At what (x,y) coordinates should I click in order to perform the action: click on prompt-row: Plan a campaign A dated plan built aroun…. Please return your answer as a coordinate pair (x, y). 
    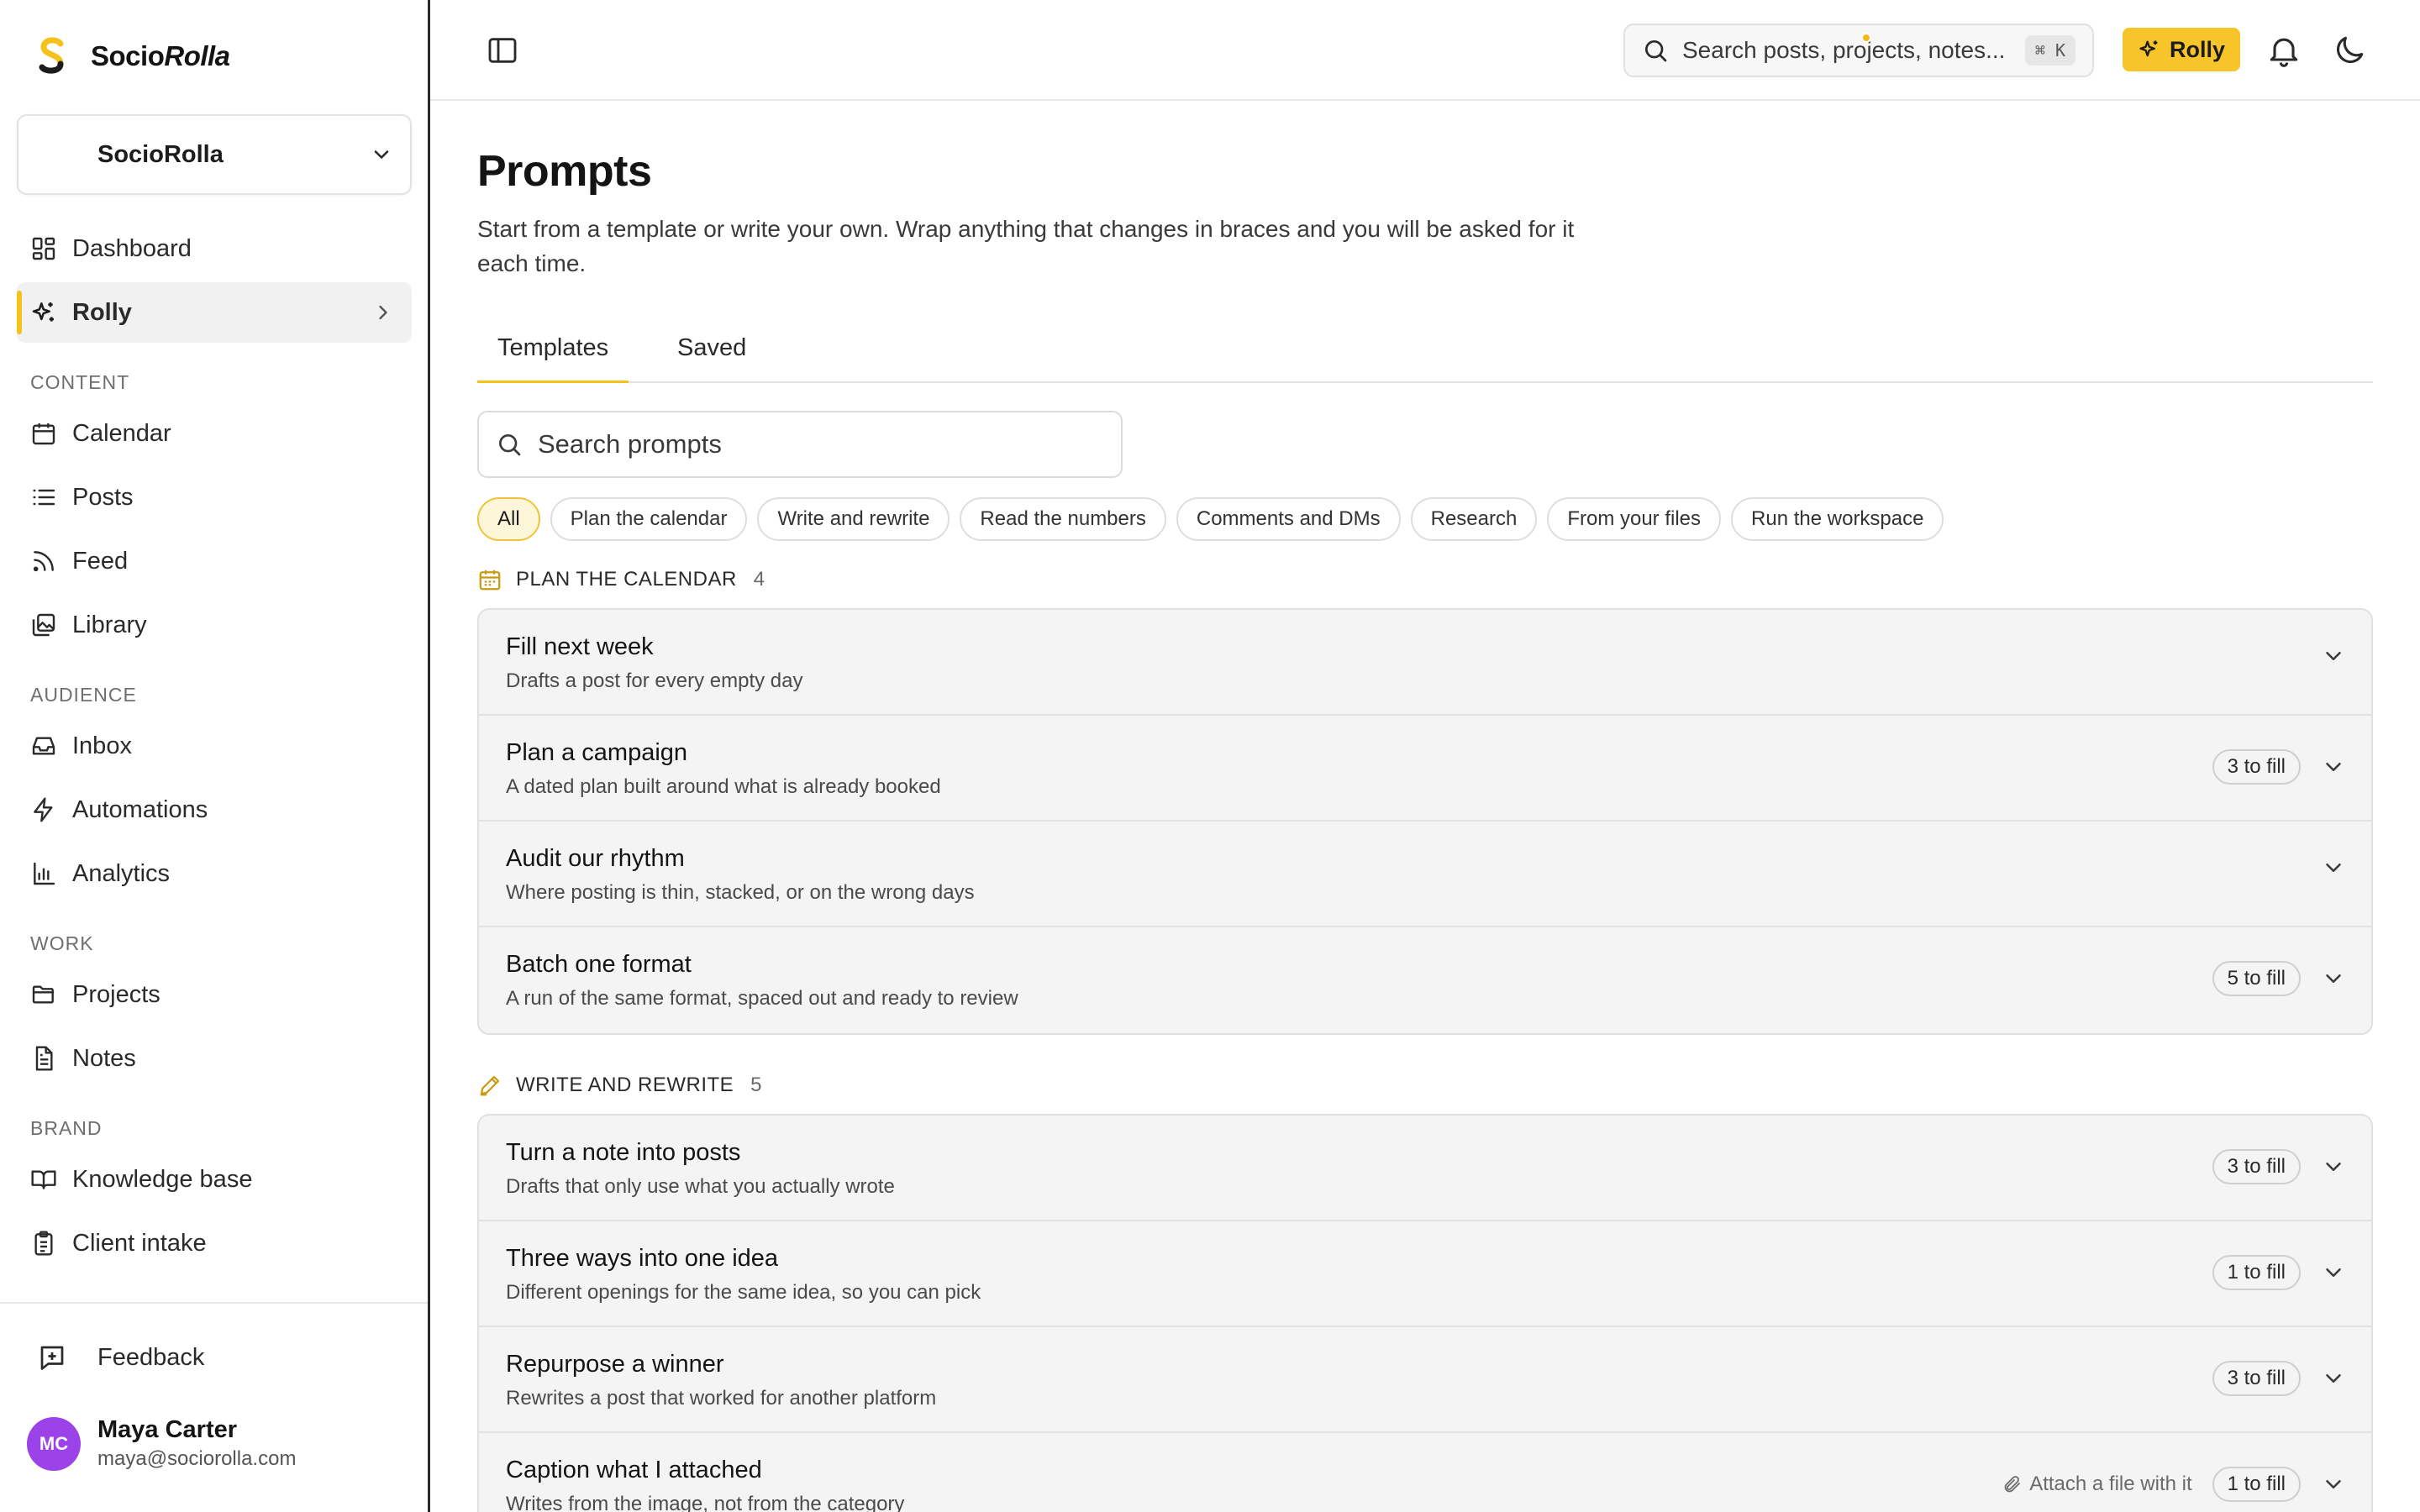
    Looking at the image, I should click on (1425, 769).